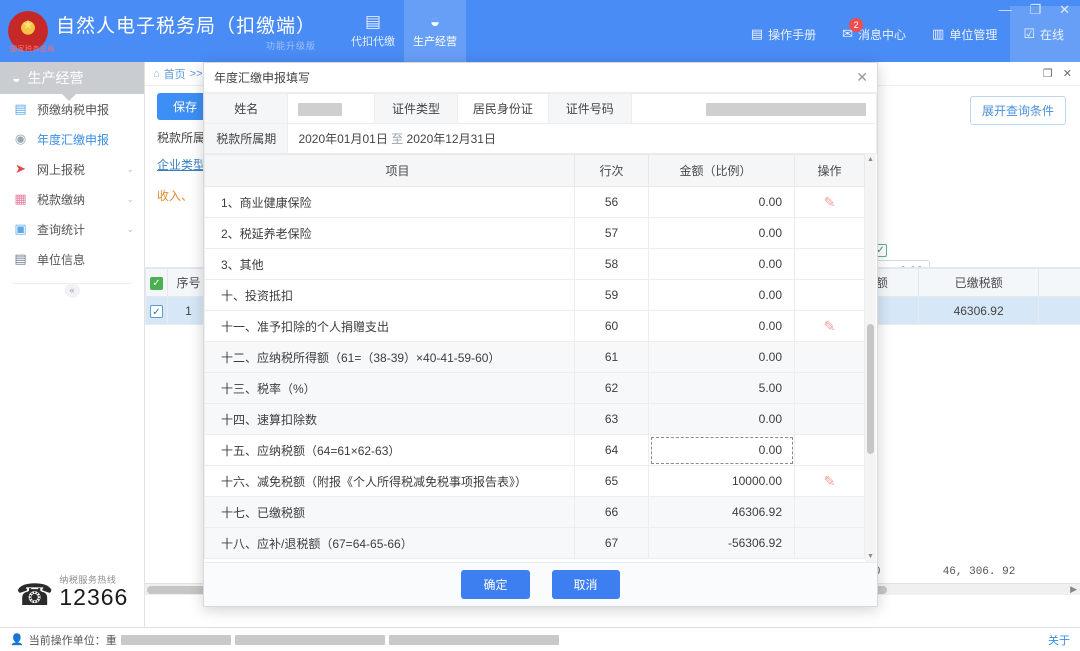  What do you see at coordinates (534, 388) in the screenshot?
I see `declaration-row: 十三、税率（%） 62 5.00` at bounding box center [534, 388].